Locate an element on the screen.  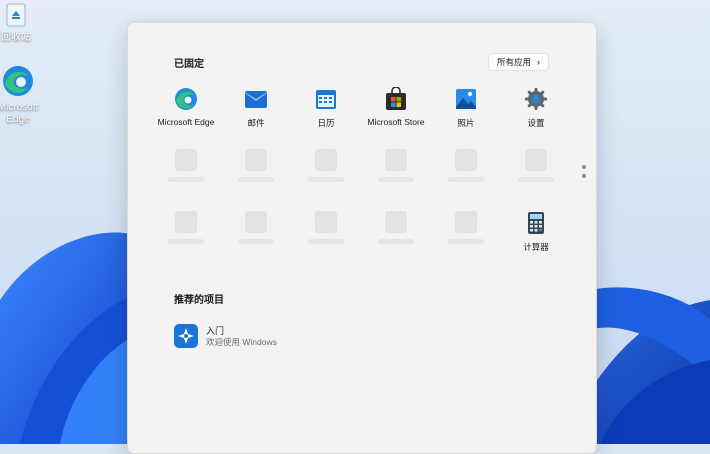
mail-icon is located at coordinates (256, 99).